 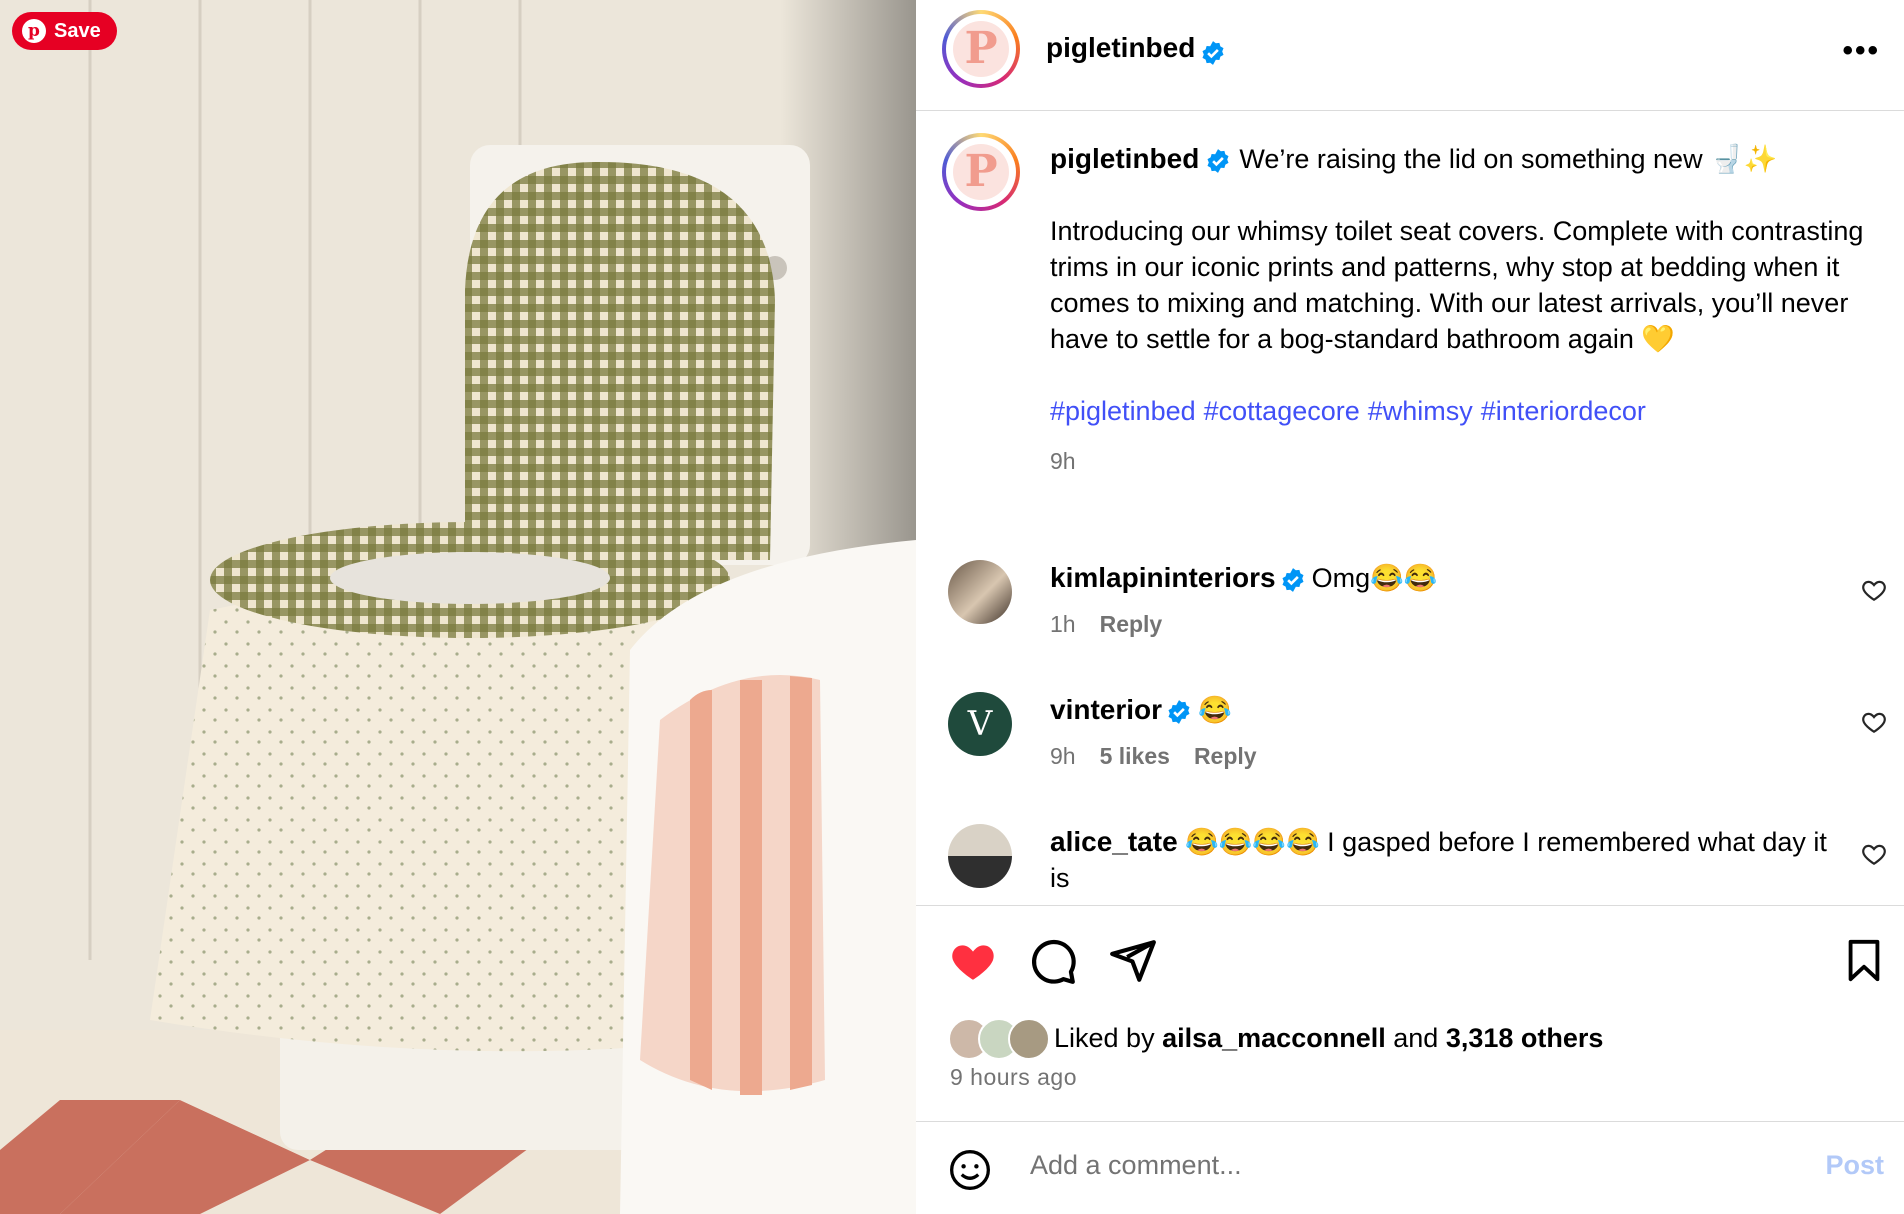 I want to click on header-user: pigletinbed, so click(x=1136, y=49).